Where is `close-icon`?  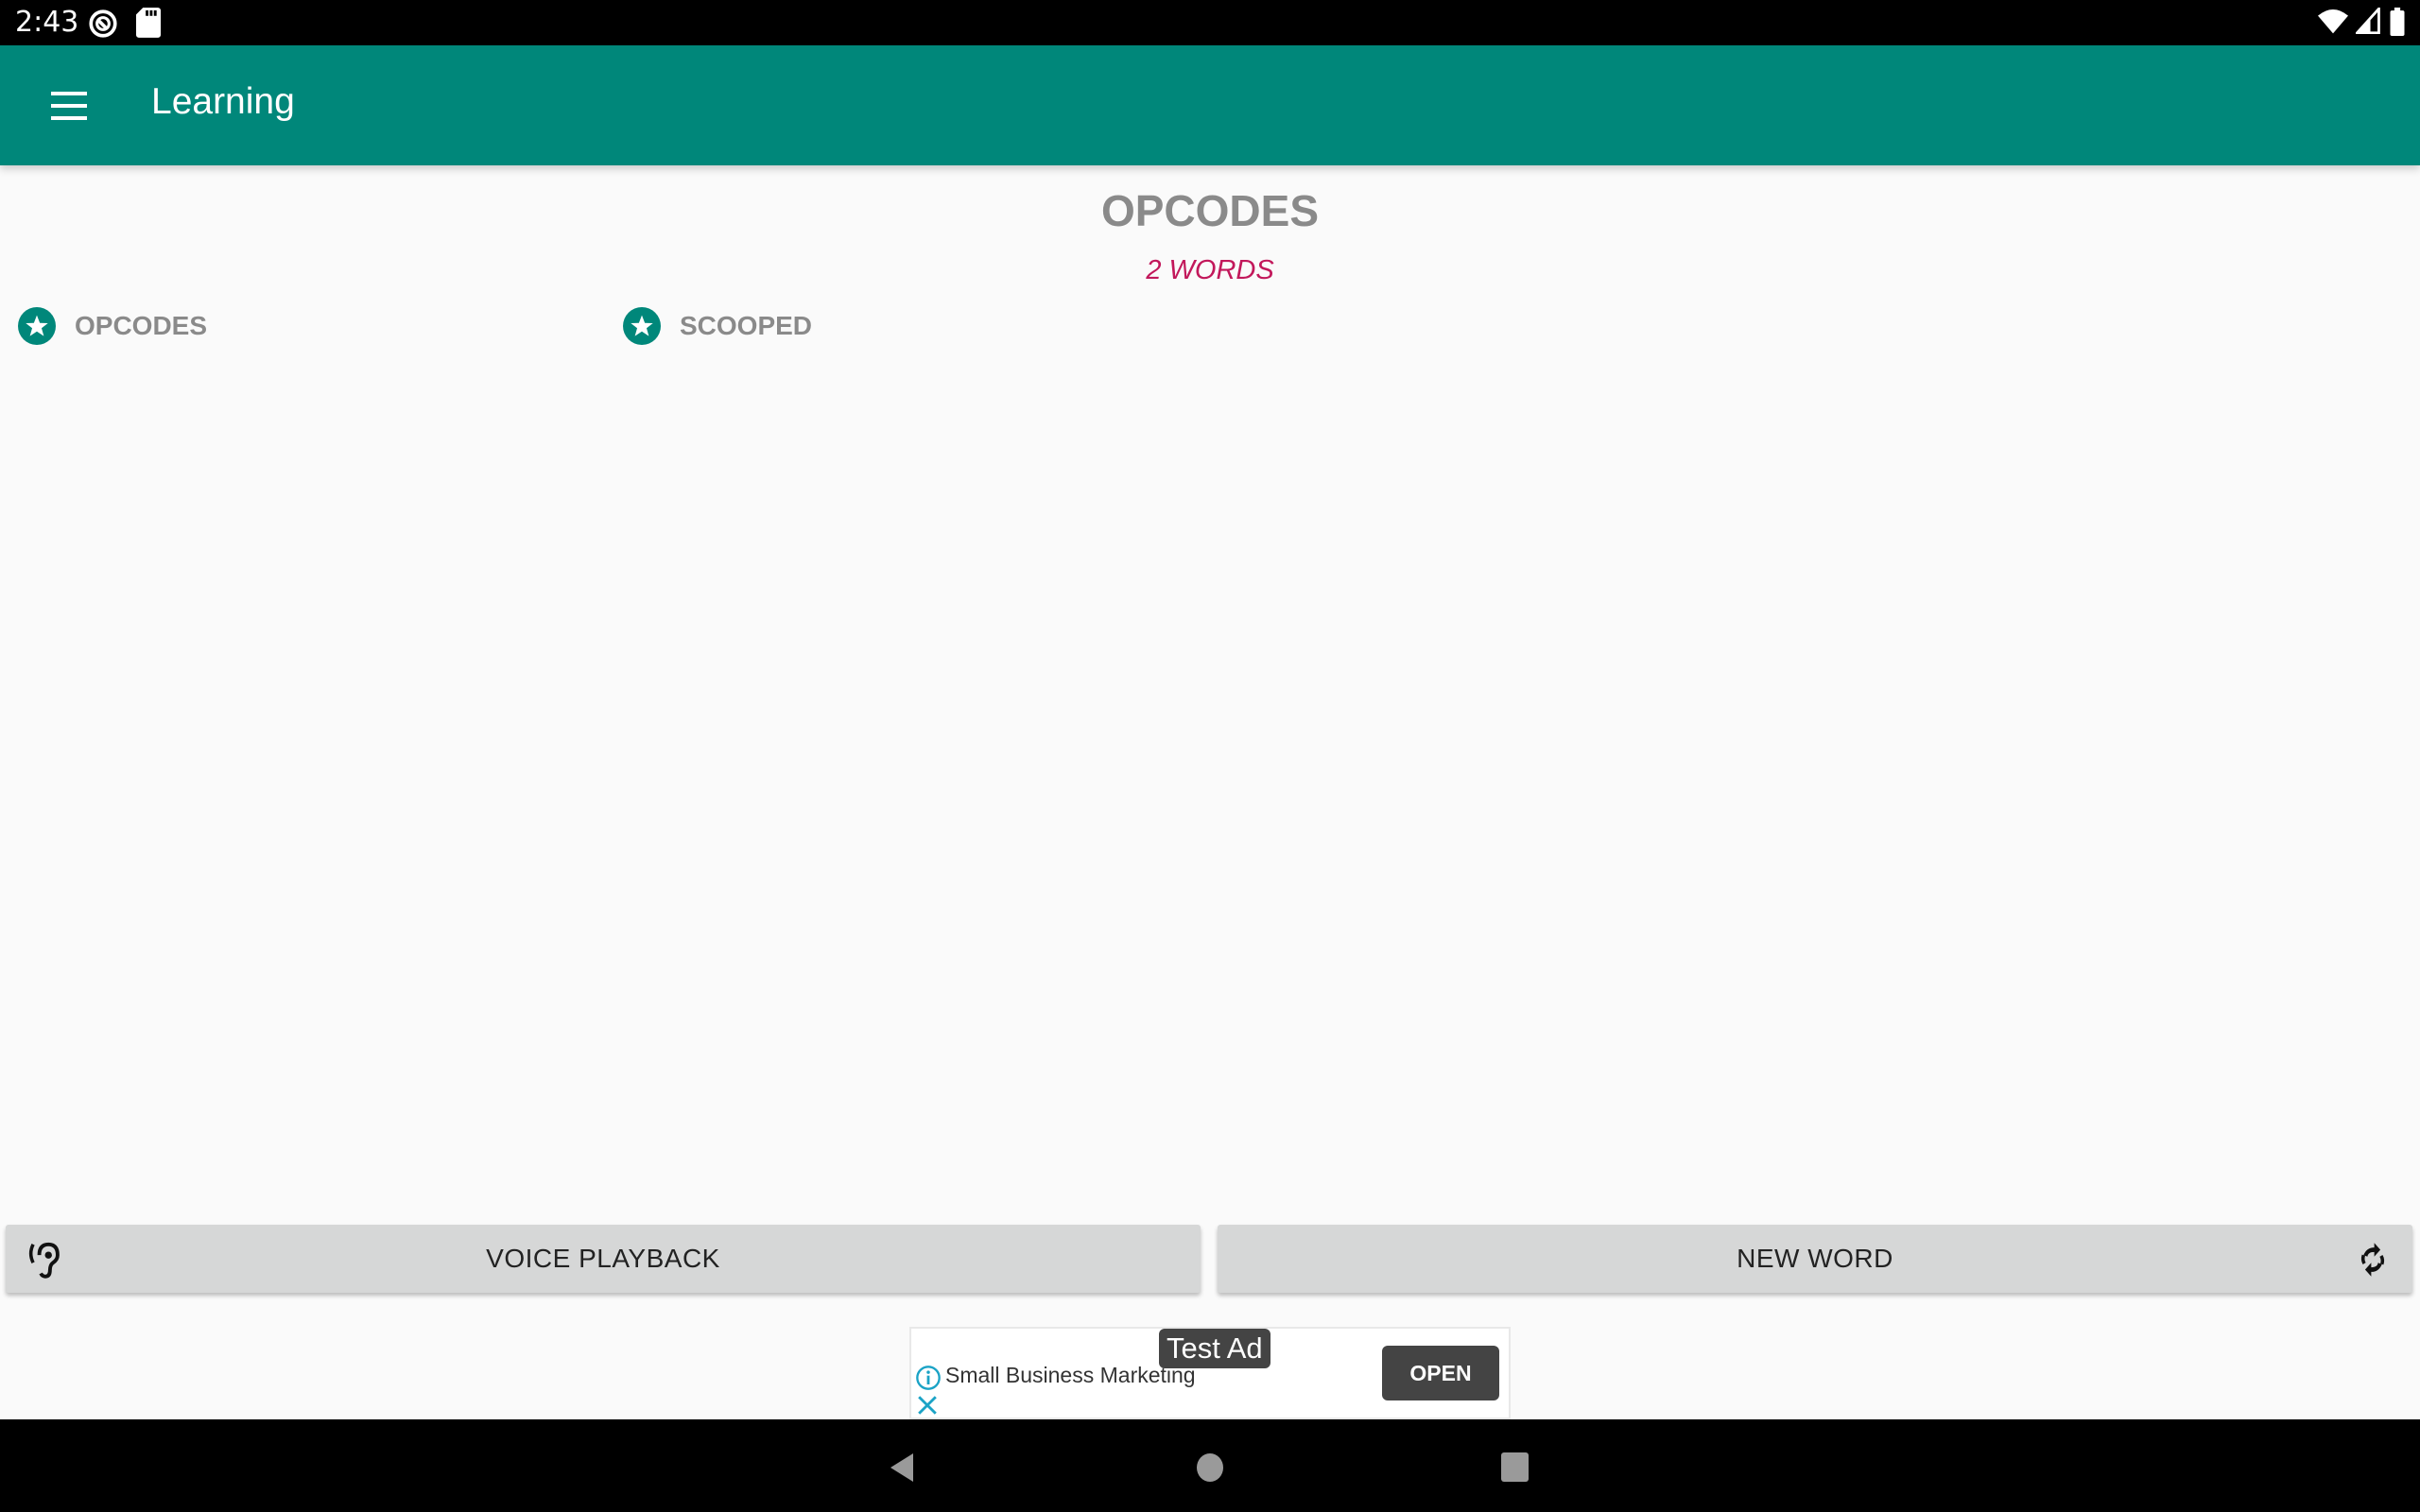 close-icon is located at coordinates (927, 1407).